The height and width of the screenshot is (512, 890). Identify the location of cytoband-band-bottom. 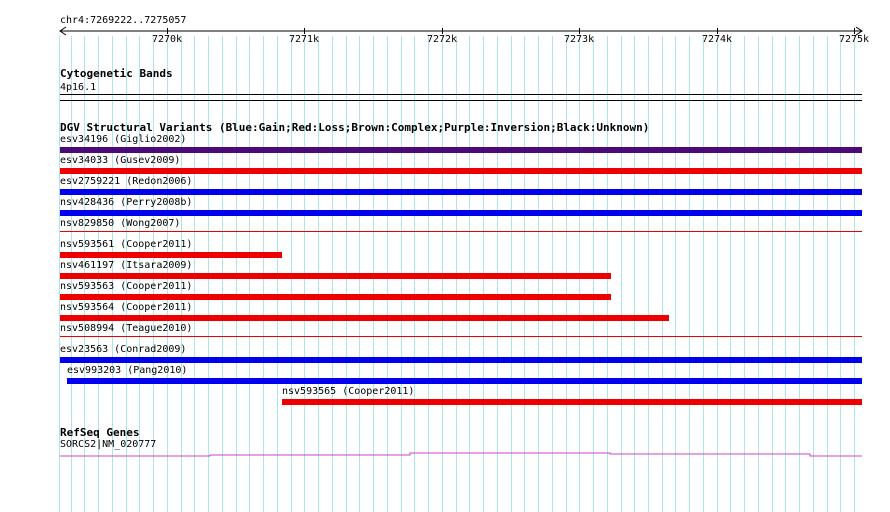
(461, 100).